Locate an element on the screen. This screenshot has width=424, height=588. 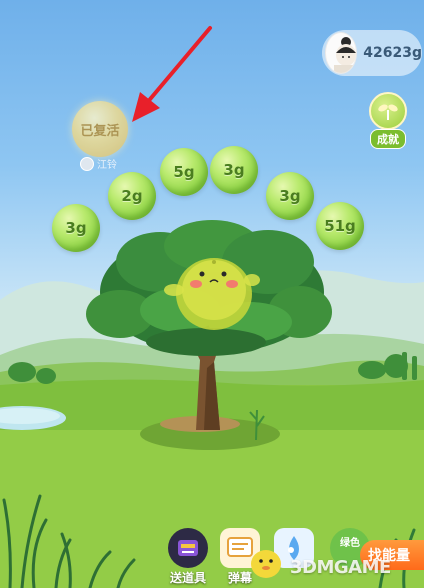
energy-ball: 51g is located at coordinates (340, 226).